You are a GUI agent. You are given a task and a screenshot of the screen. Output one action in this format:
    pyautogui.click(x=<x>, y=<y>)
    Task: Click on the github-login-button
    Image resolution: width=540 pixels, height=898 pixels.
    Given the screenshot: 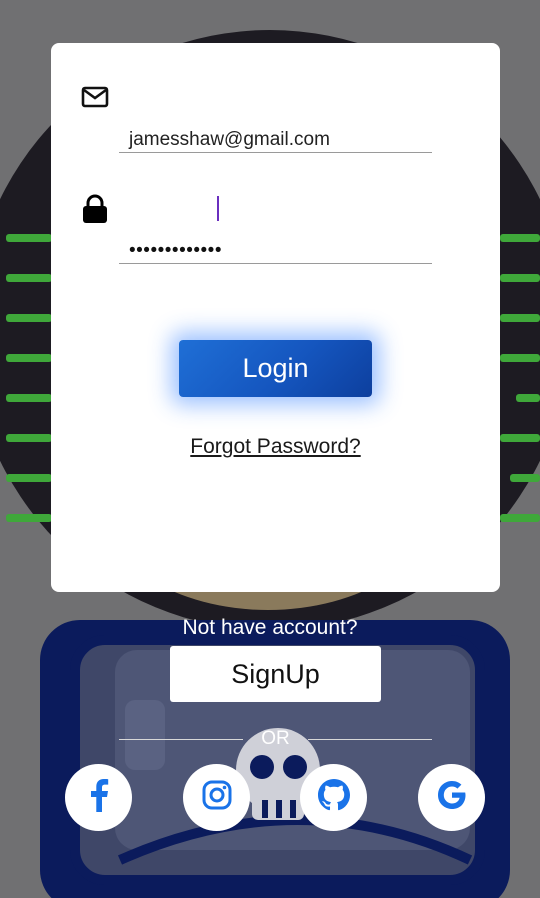 What is the action you would take?
    pyautogui.click(x=333, y=797)
    